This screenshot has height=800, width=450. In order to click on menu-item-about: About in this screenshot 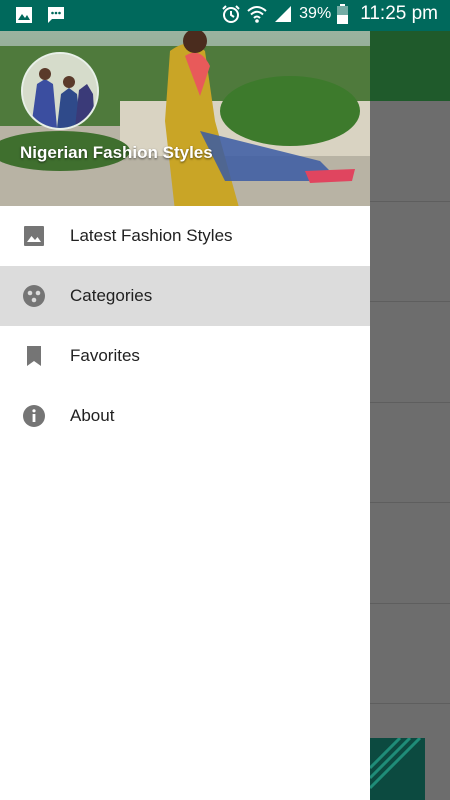, I will do `click(185, 416)`.